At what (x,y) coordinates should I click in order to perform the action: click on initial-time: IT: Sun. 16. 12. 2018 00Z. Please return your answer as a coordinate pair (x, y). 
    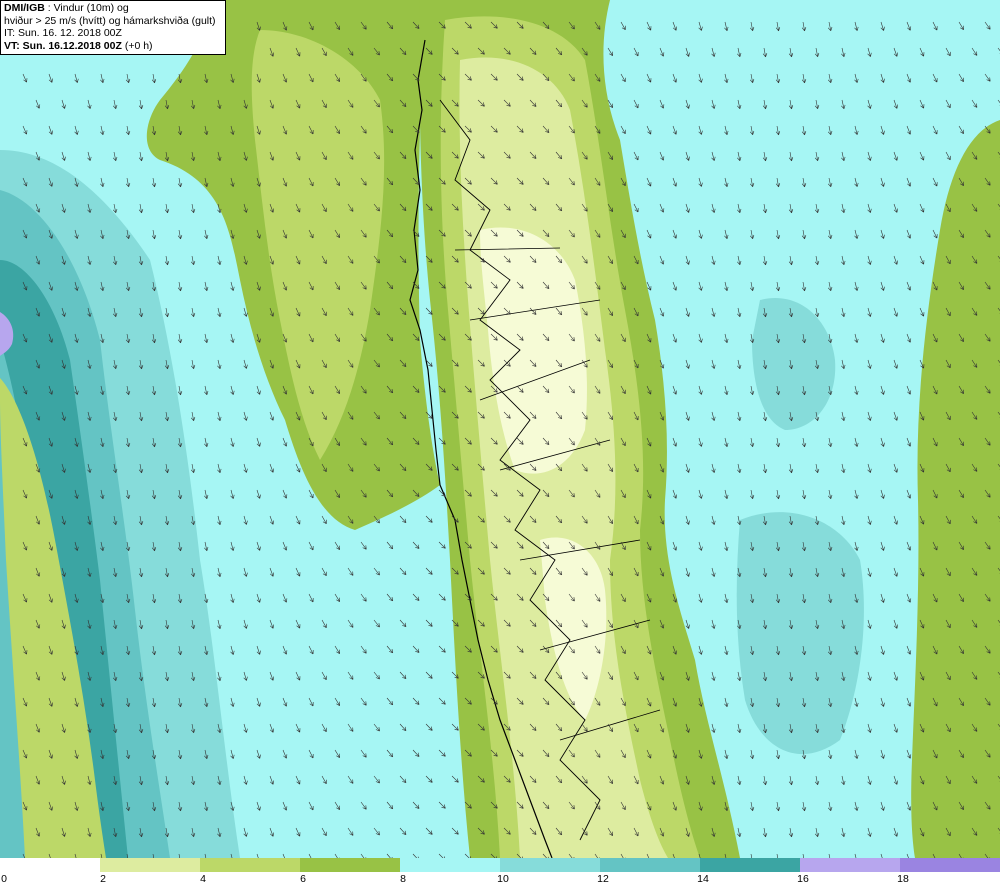
    Looking at the image, I should click on (63, 33).